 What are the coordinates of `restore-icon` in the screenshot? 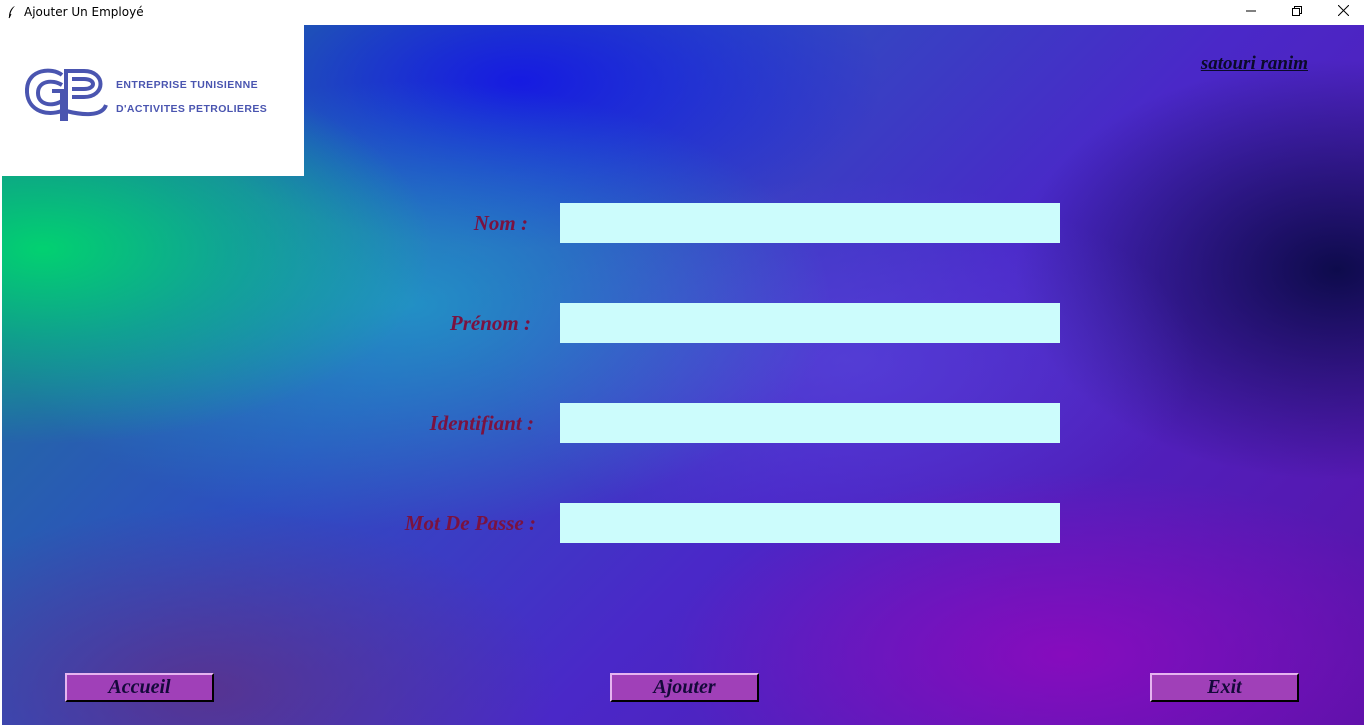 It's located at (1297, 12).